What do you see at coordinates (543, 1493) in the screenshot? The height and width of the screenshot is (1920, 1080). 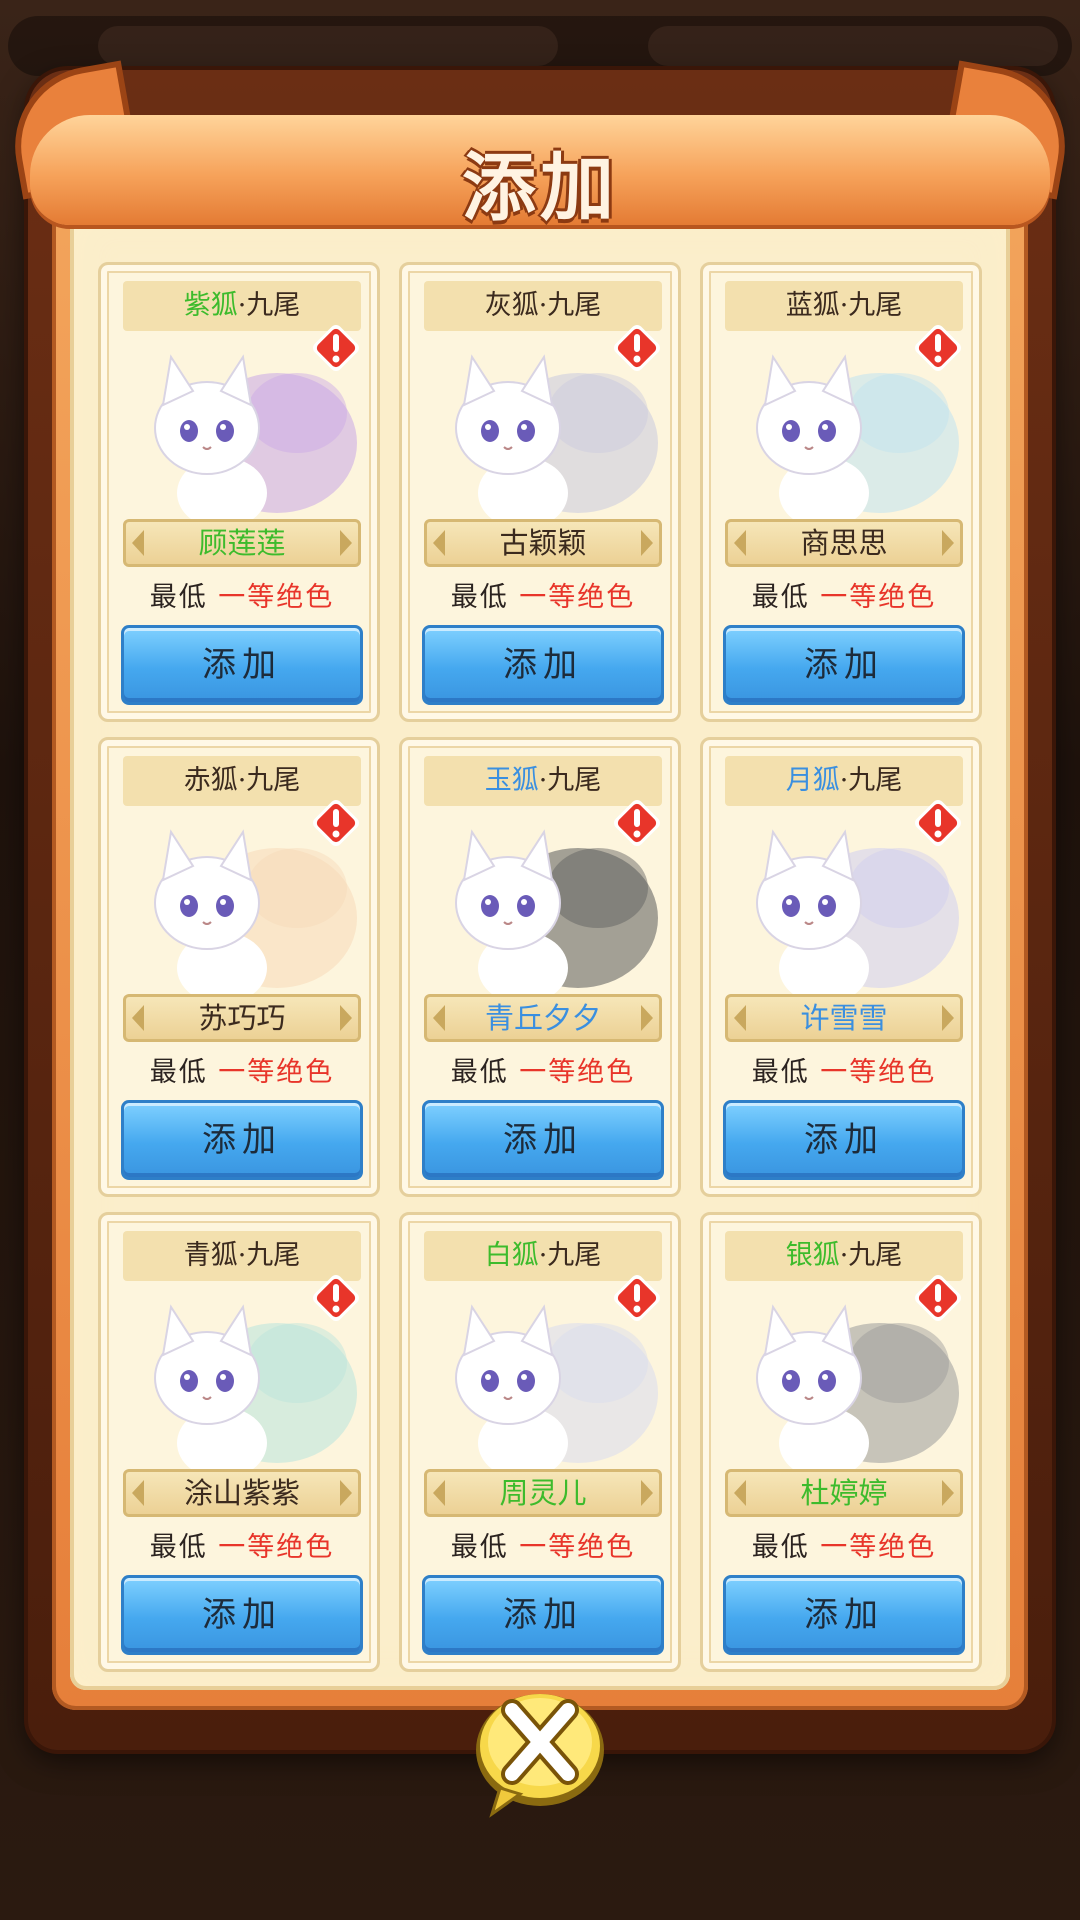 I see `fox-name-plate: 周灵儿` at bounding box center [543, 1493].